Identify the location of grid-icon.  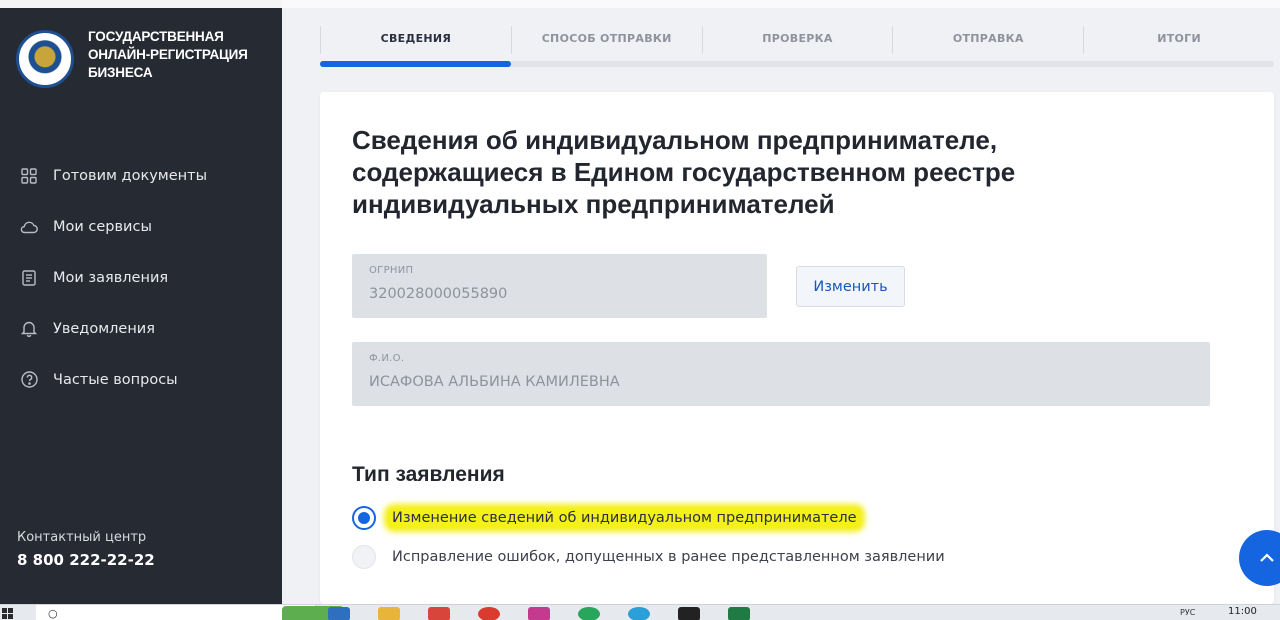
(29, 176).